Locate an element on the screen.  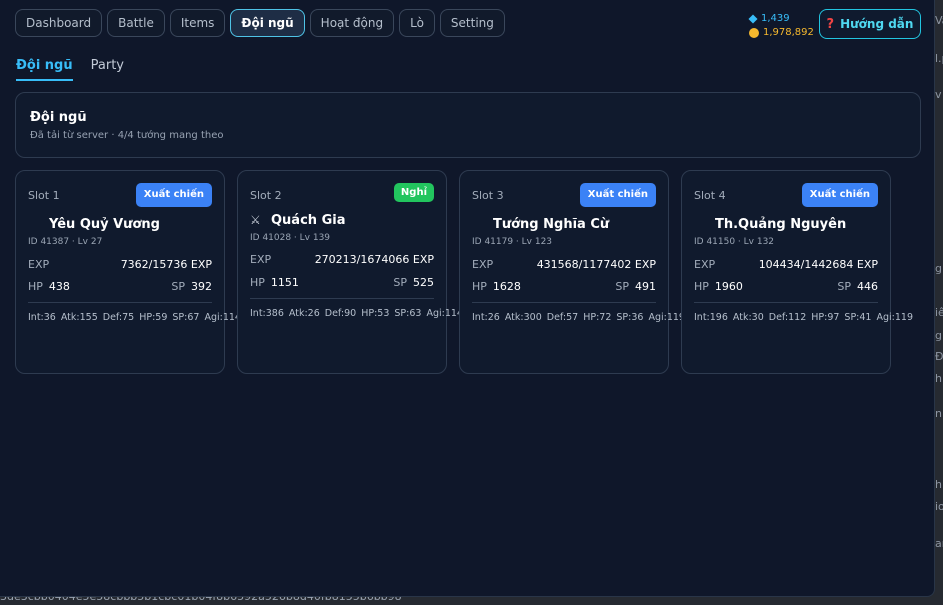
background-text-fragment: l.p is located at coordinates (939, 58).